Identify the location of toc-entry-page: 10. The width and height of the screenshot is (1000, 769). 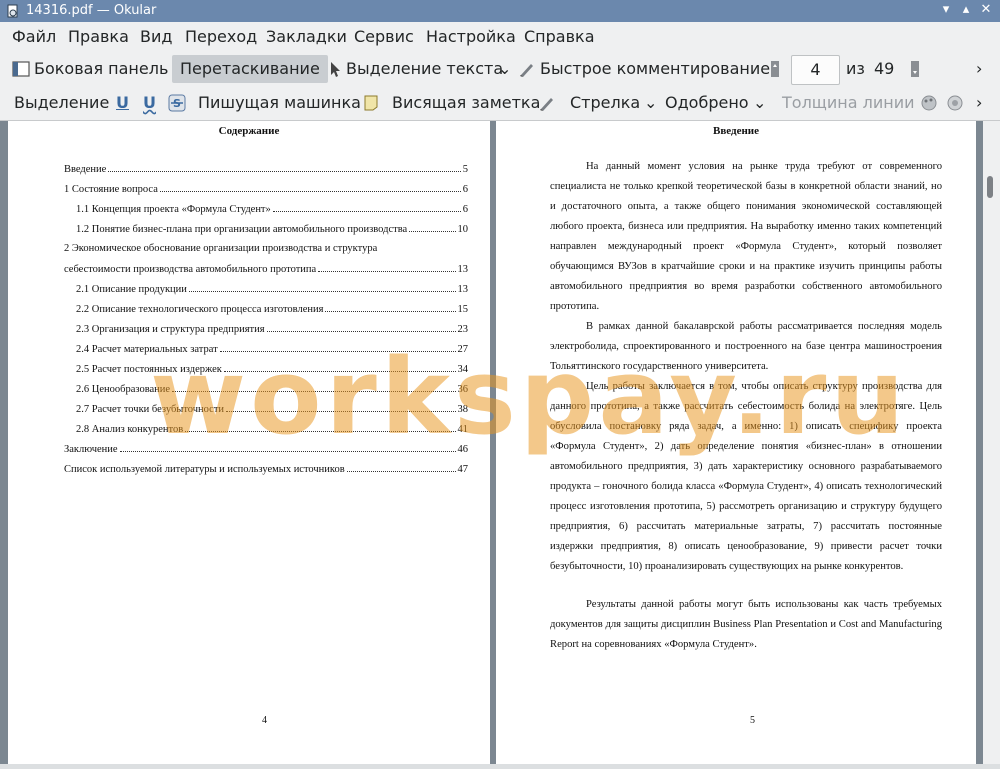
(463, 229).